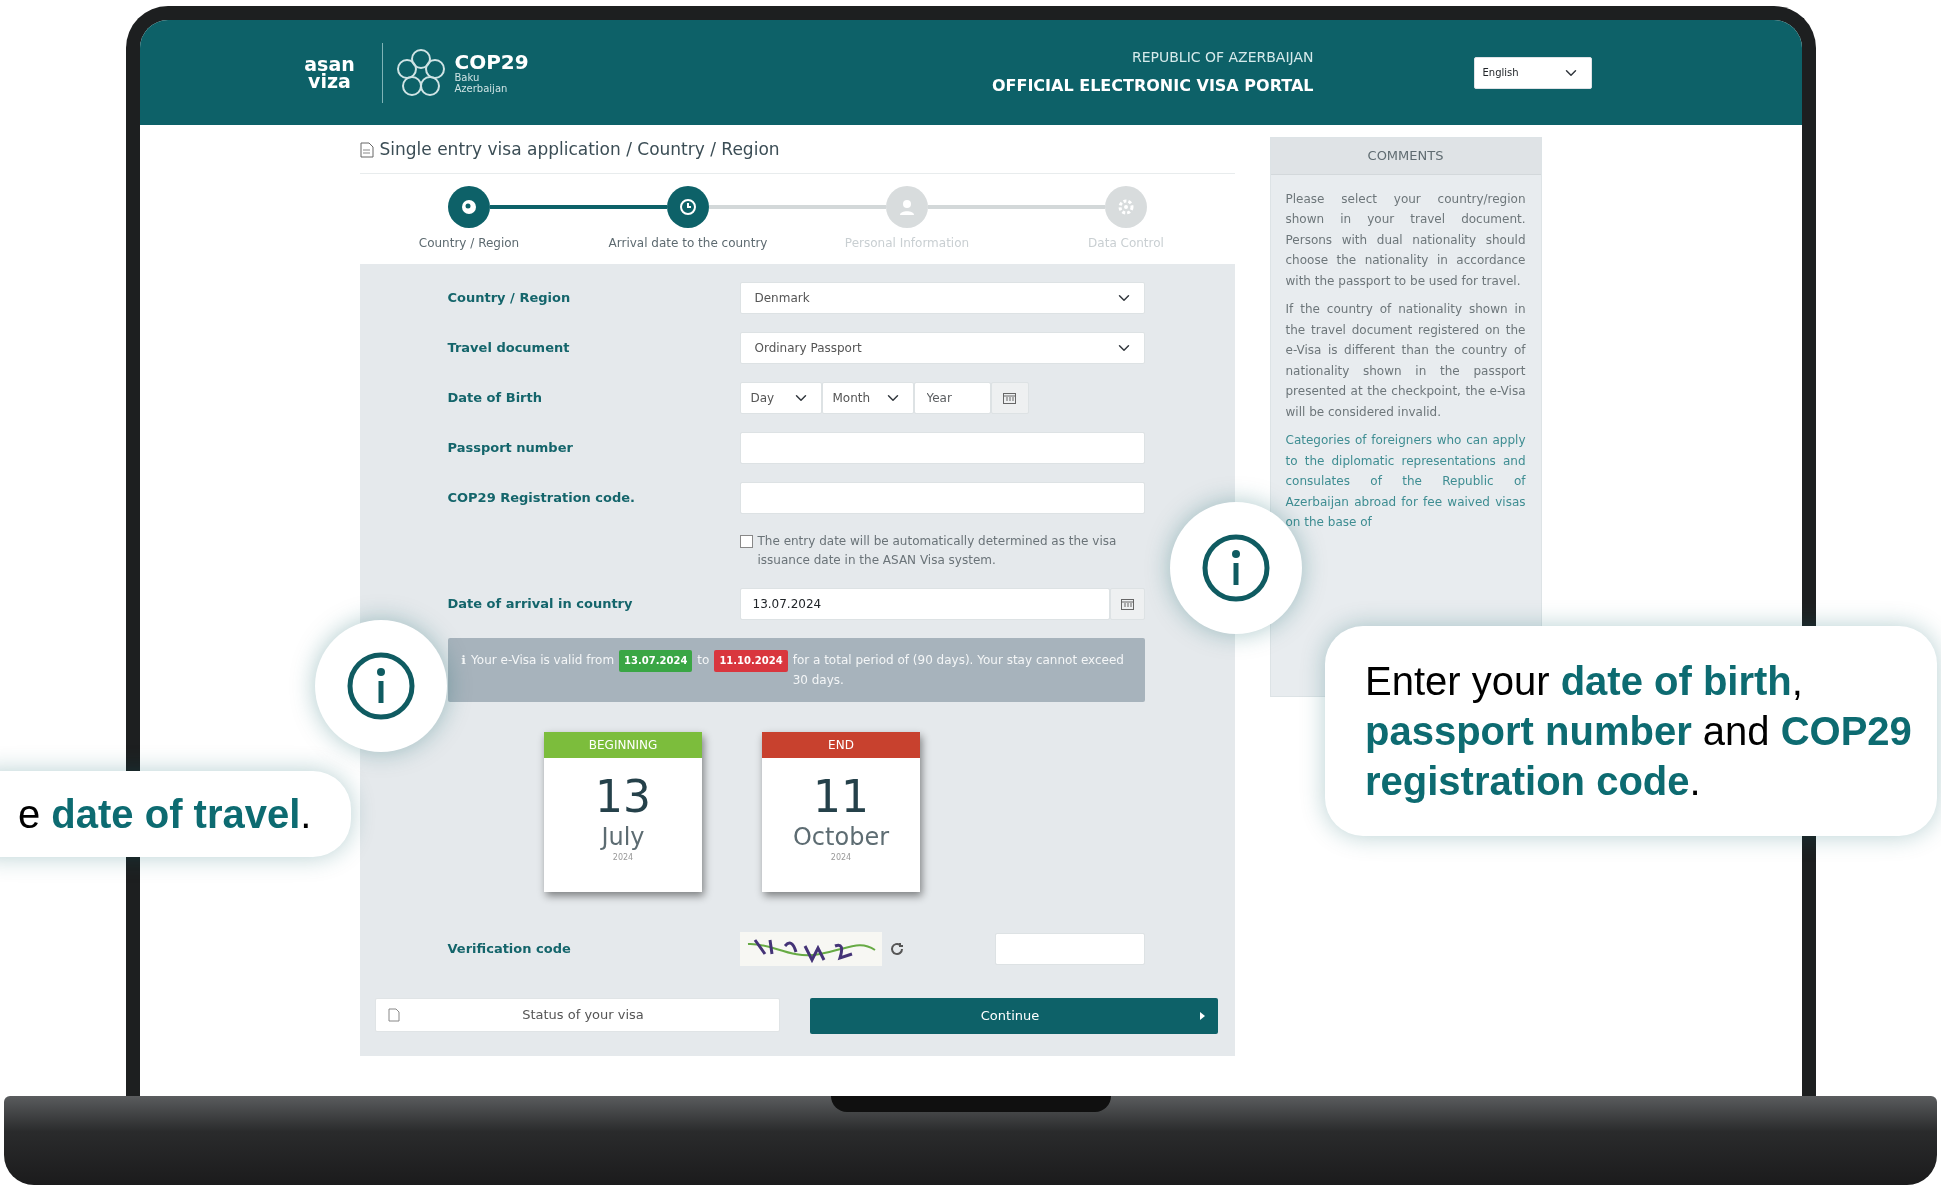 The width and height of the screenshot is (1941, 1185). What do you see at coordinates (867, 397) in the screenshot?
I see `month-select: Month` at bounding box center [867, 397].